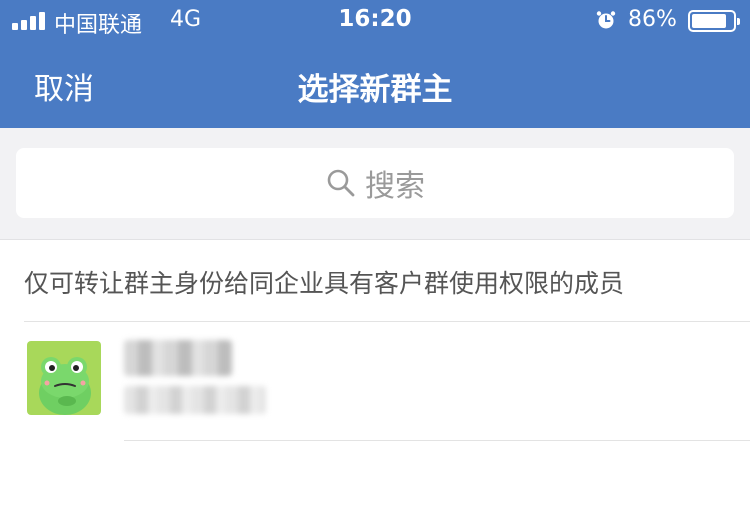 The width and height of the screenshot is (750, 529). What do you see at coordinates (341, 183) in the screenshot?
I see `search-icon` at bounding box center [341, 183].